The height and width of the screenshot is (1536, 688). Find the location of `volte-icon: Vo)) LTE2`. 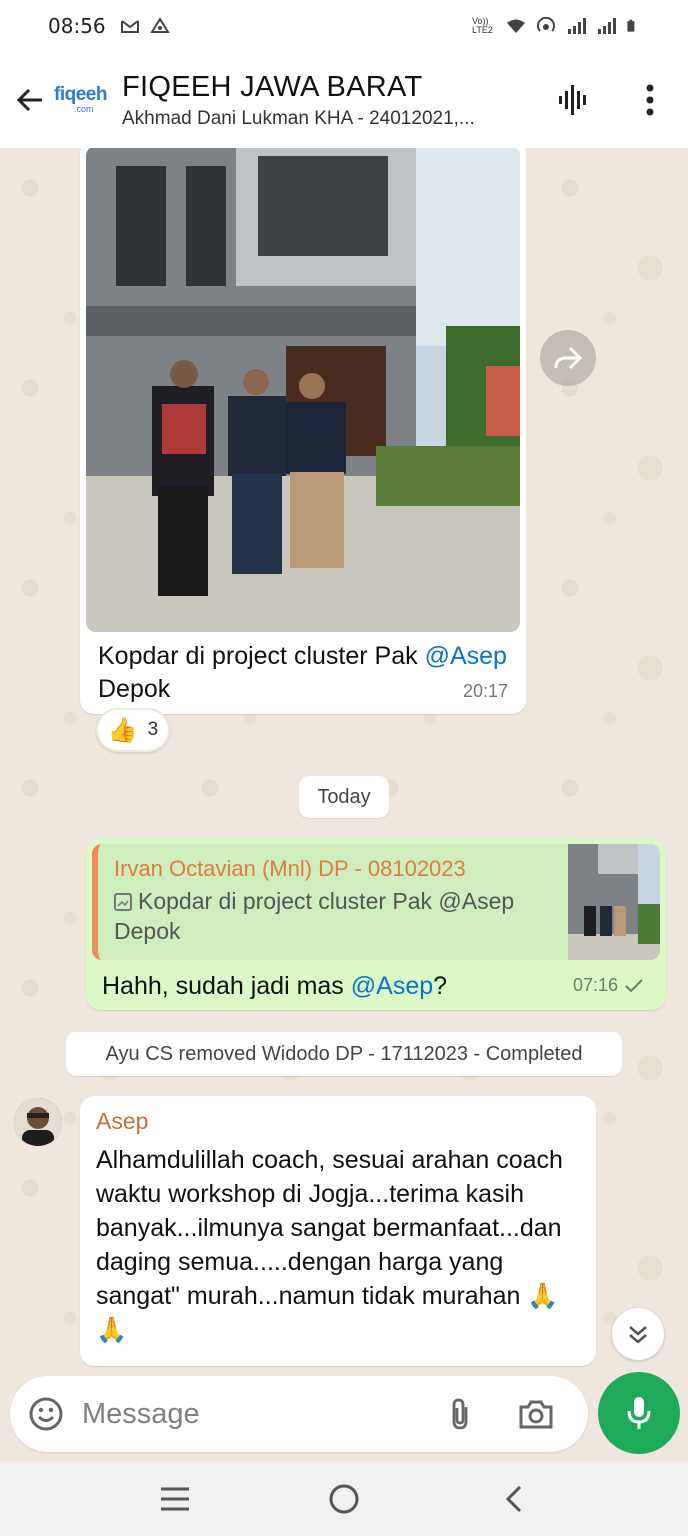

volte-icon: Vo)) LTE2 is located at coordinates (482, 25).